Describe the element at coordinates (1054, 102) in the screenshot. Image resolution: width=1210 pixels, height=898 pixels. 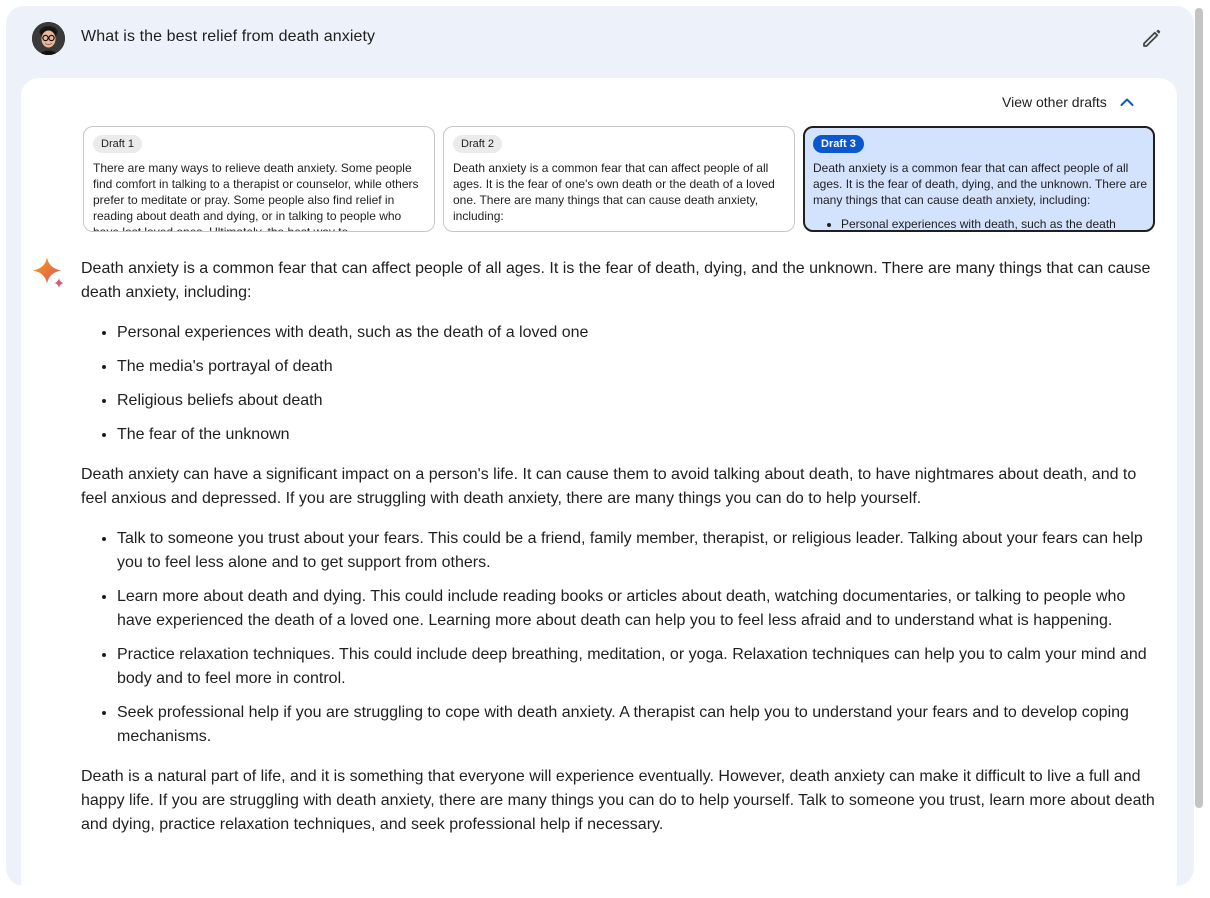
I see `view-other-drafts-label: View other drafts` at that location.